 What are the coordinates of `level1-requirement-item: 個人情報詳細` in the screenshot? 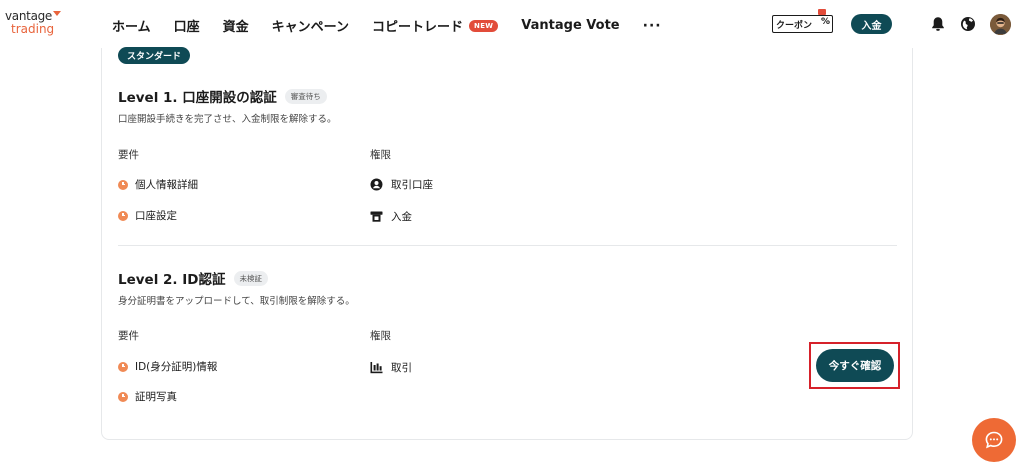 It's located at (158, 184).